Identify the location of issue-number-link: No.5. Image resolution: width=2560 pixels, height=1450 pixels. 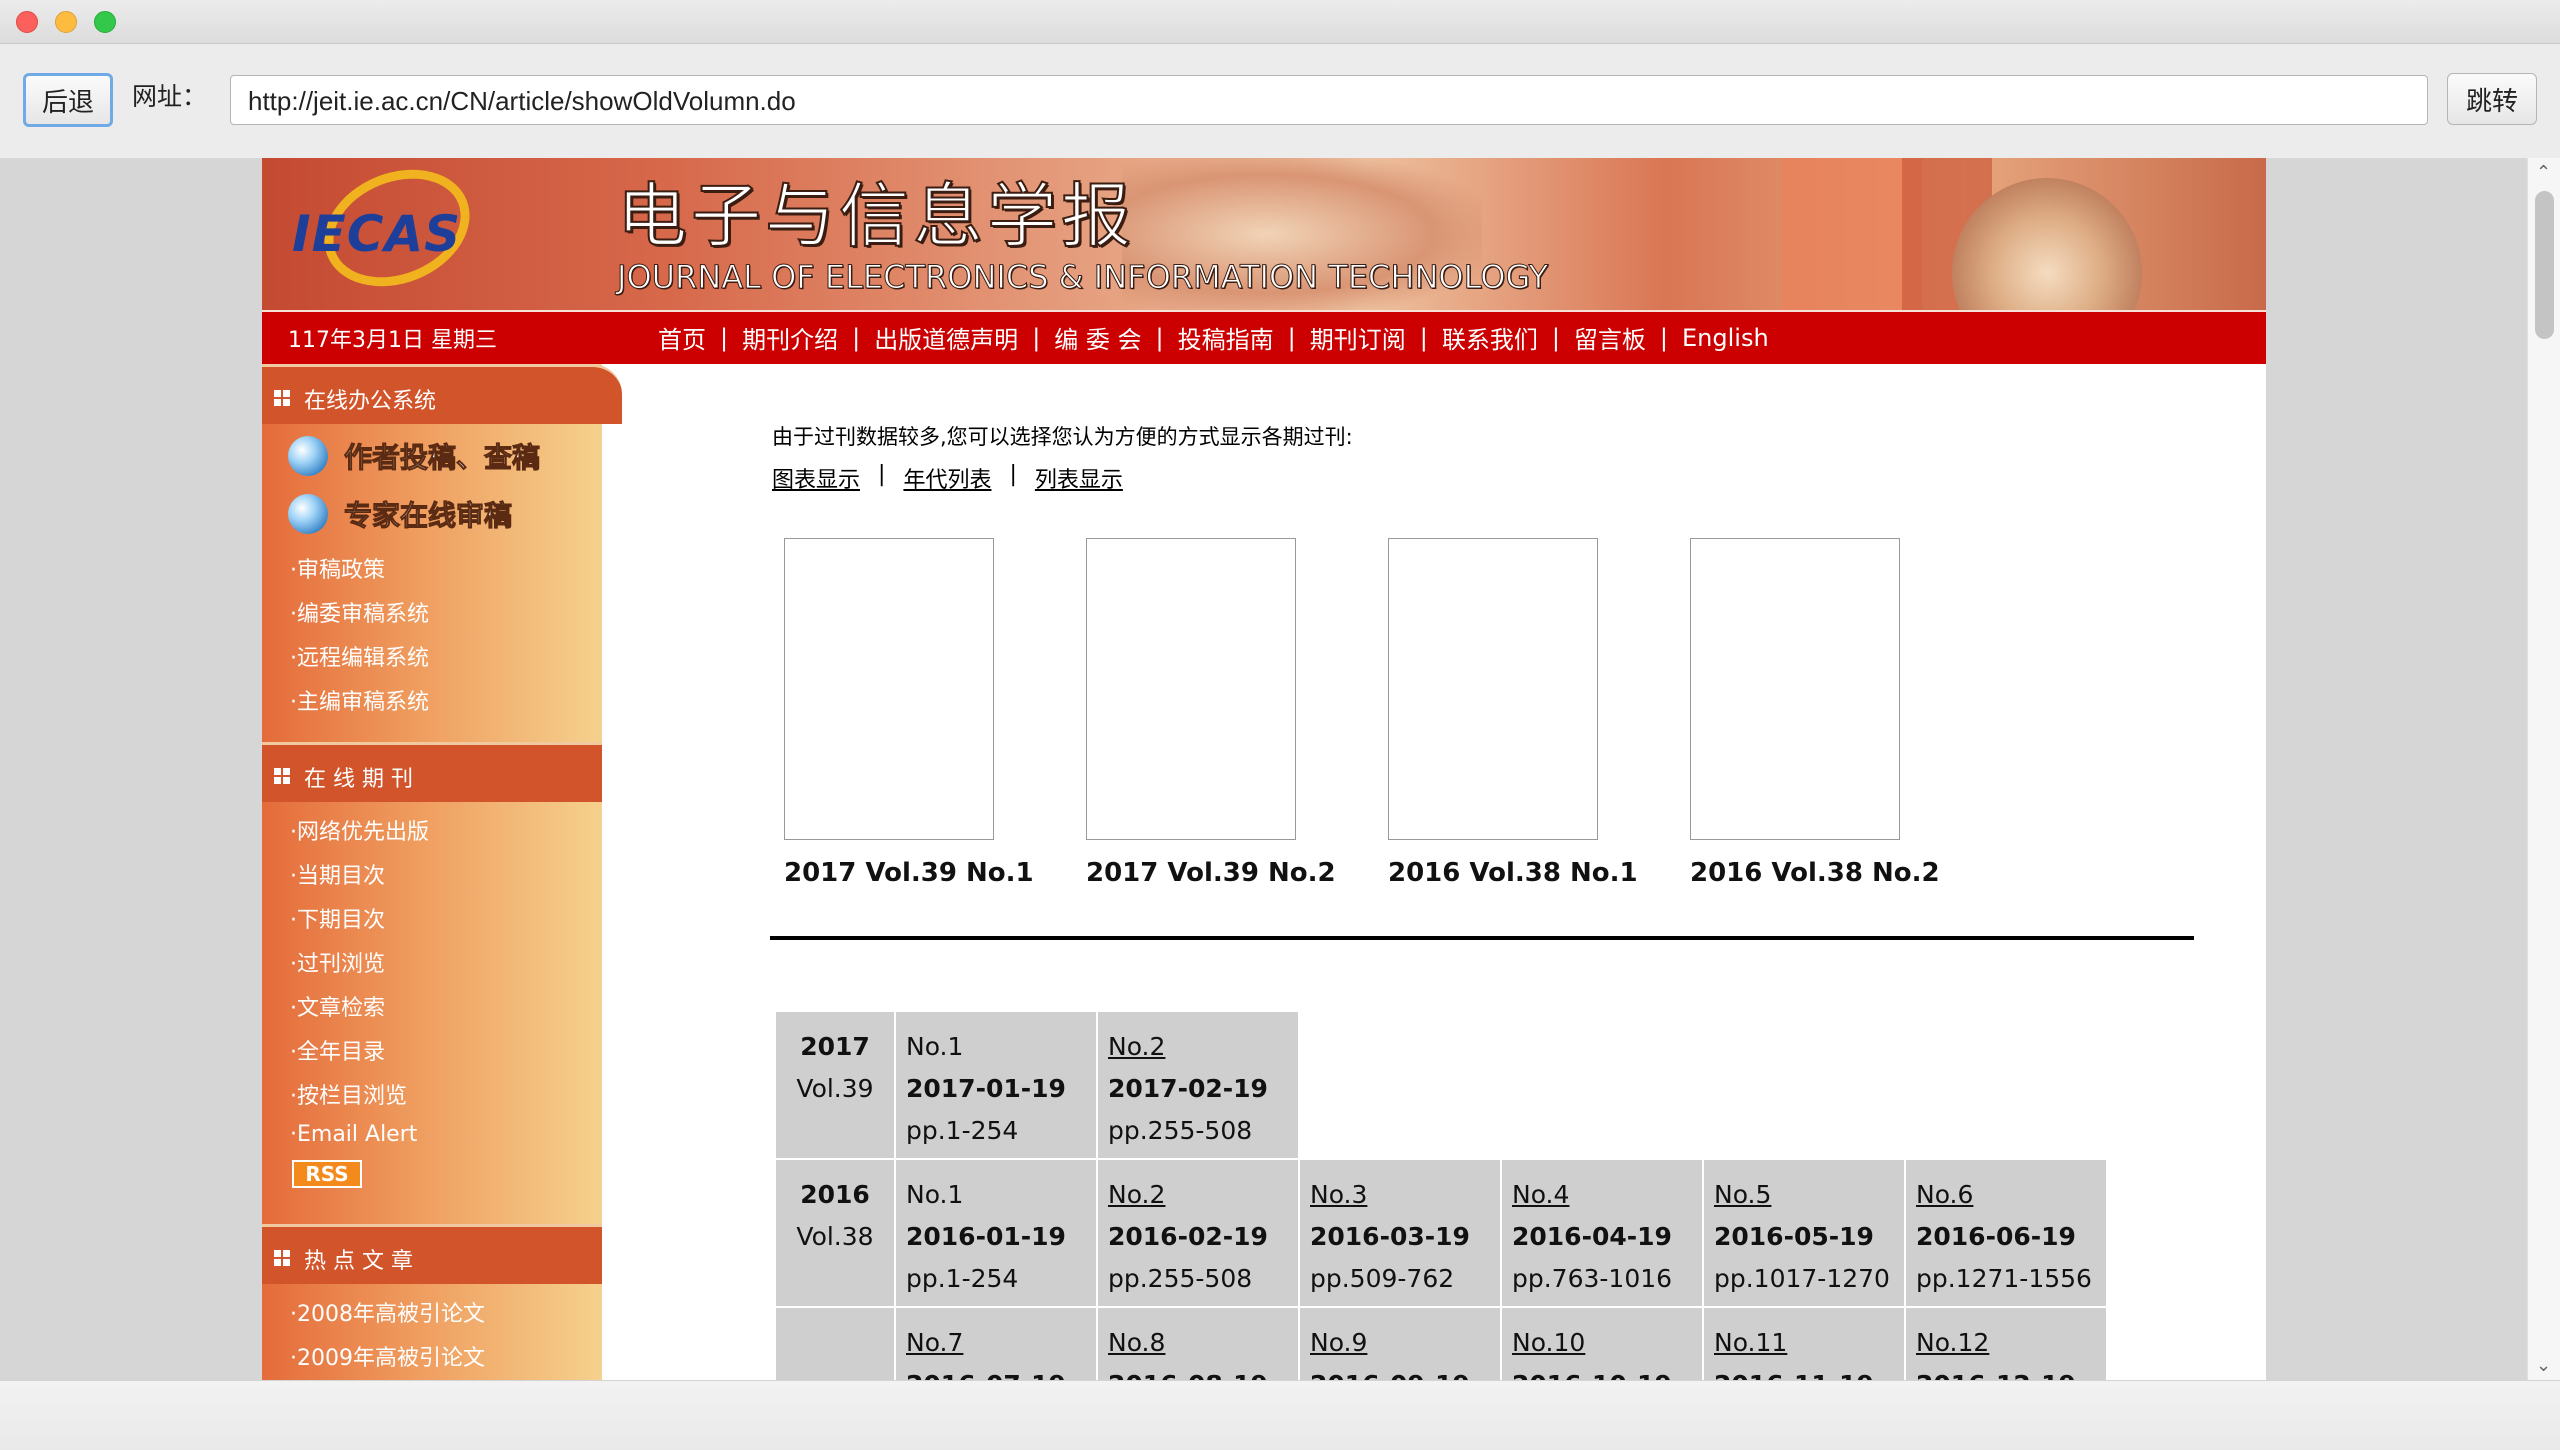
(1804, 1195).